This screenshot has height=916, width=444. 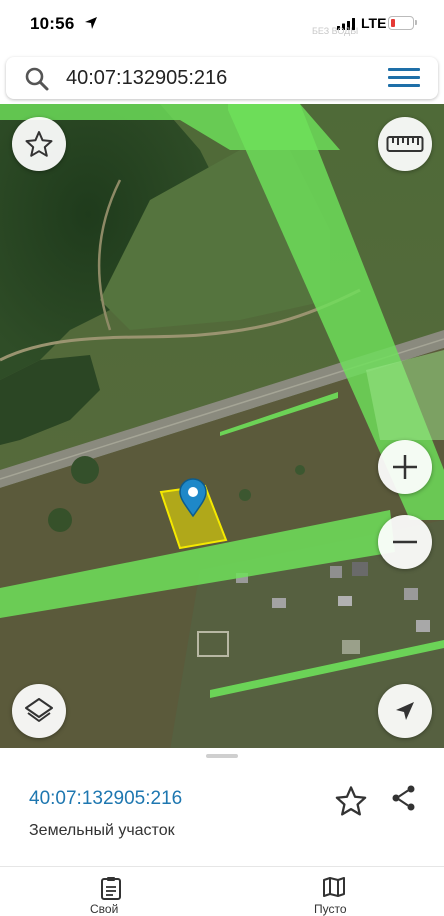 I want to click on locate-icon, so click(x=405, y=711).